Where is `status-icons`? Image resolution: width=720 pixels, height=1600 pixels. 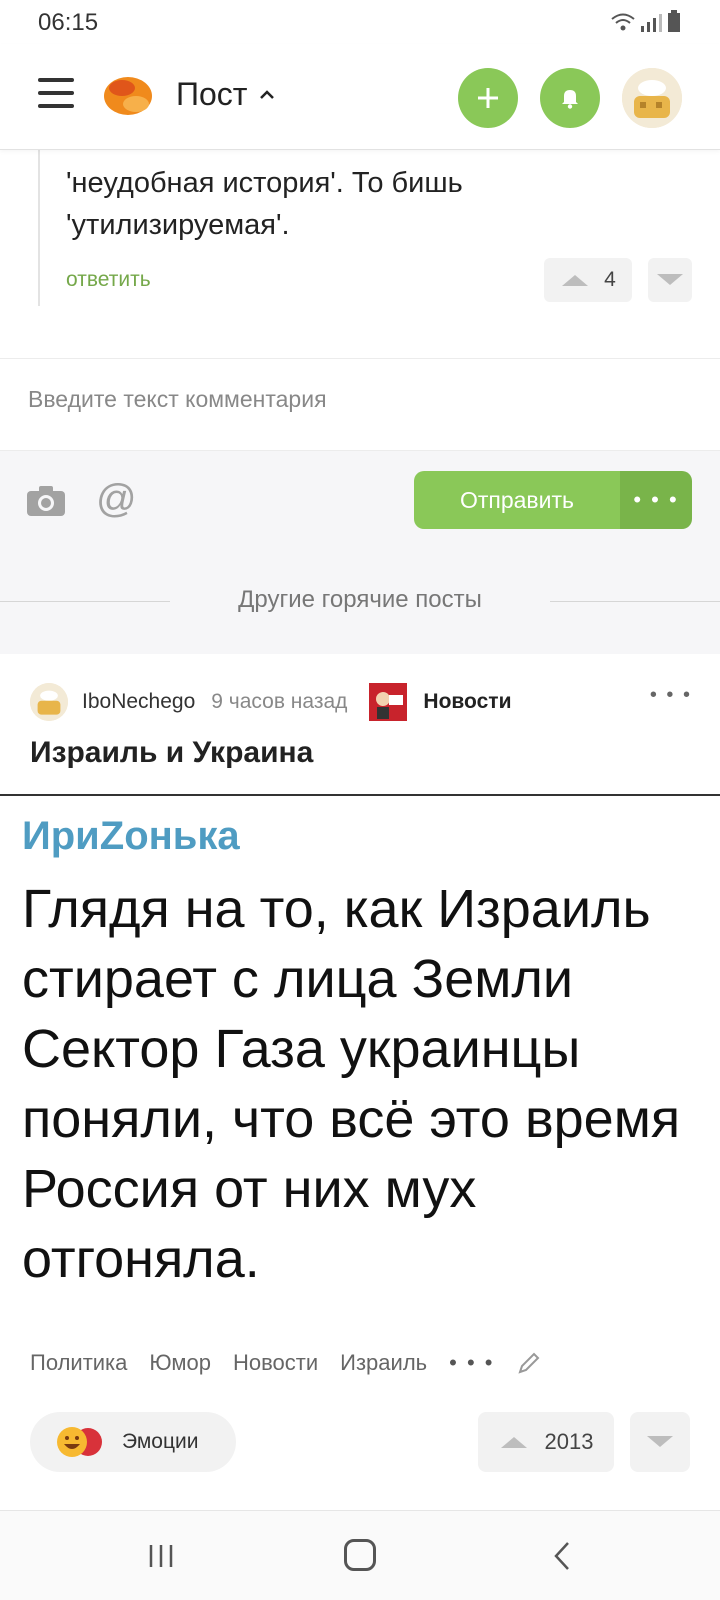 status-icons is located at coordinates (645, 21).